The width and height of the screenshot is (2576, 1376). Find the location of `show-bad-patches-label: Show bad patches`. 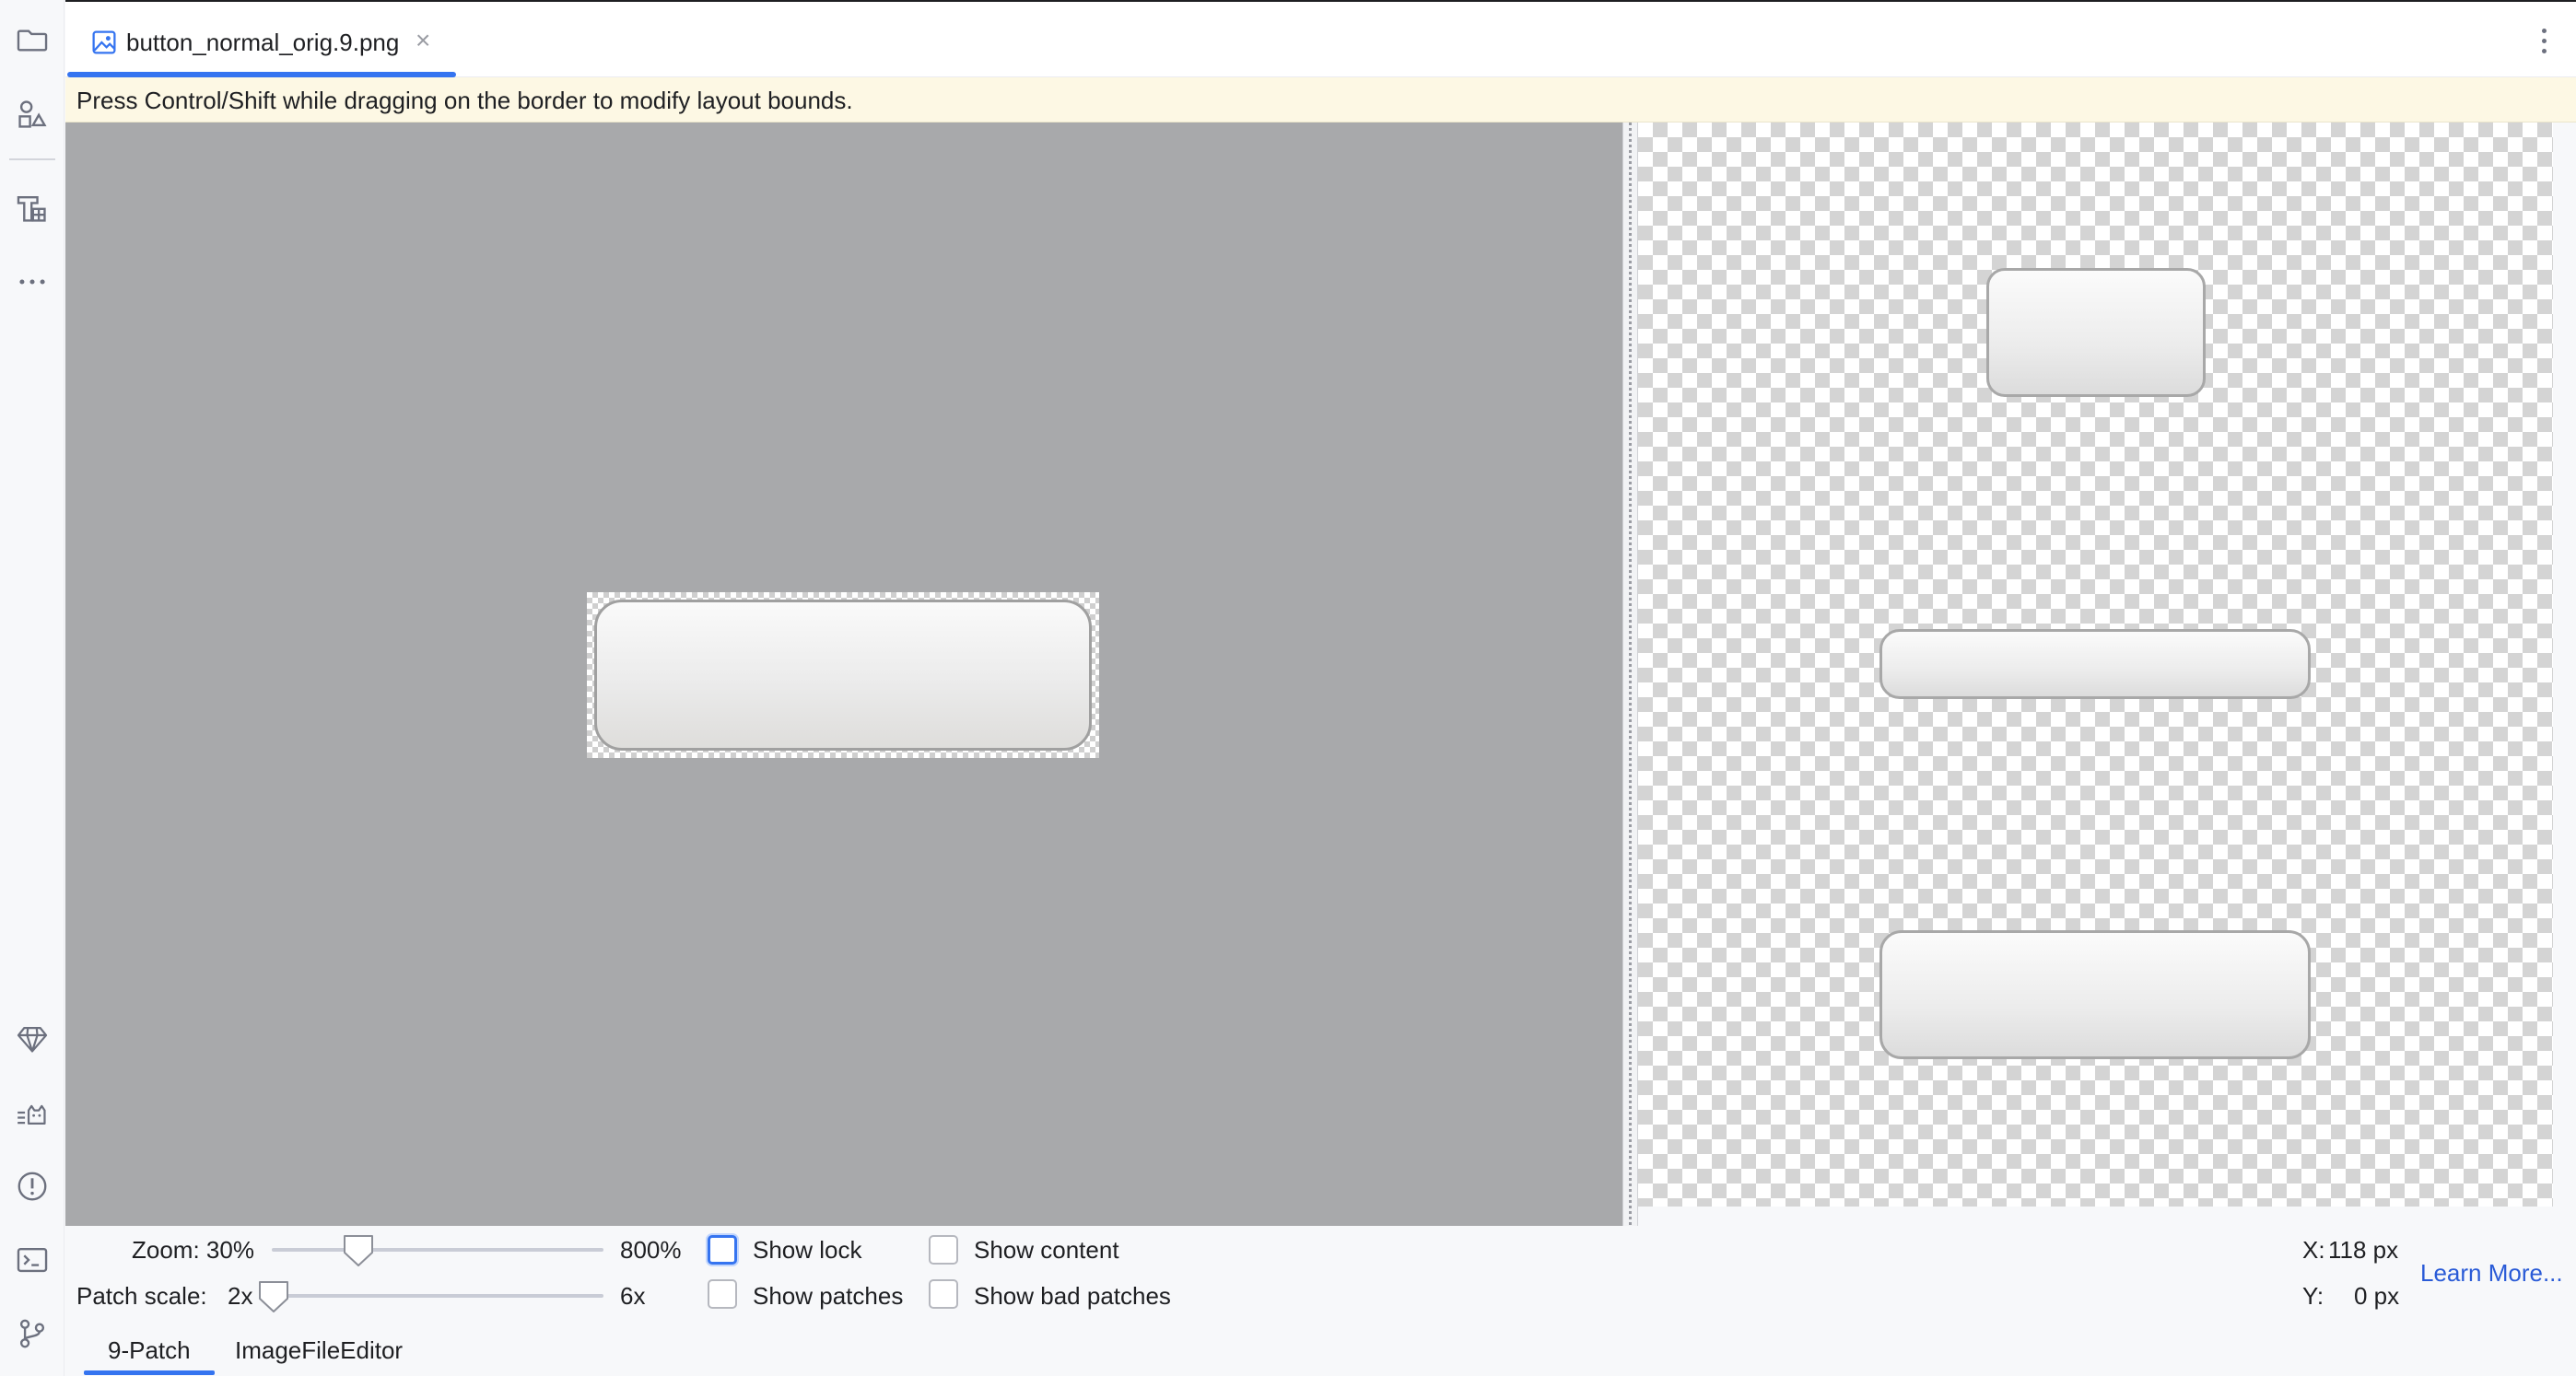

show-bad-patches-label: Show bad patches is located at coordinates (1072, 1296).